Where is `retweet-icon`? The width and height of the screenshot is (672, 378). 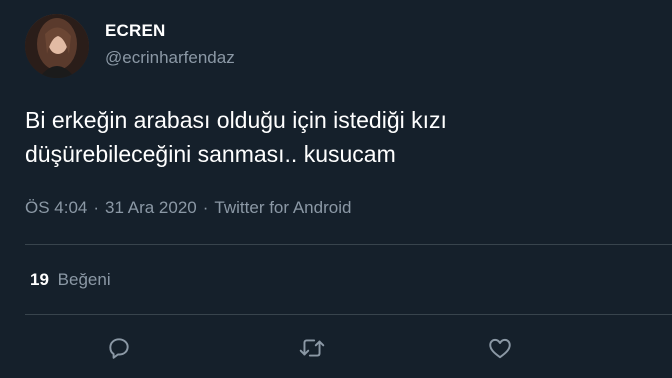 retweet-icon is located at coordinates (312, 348).